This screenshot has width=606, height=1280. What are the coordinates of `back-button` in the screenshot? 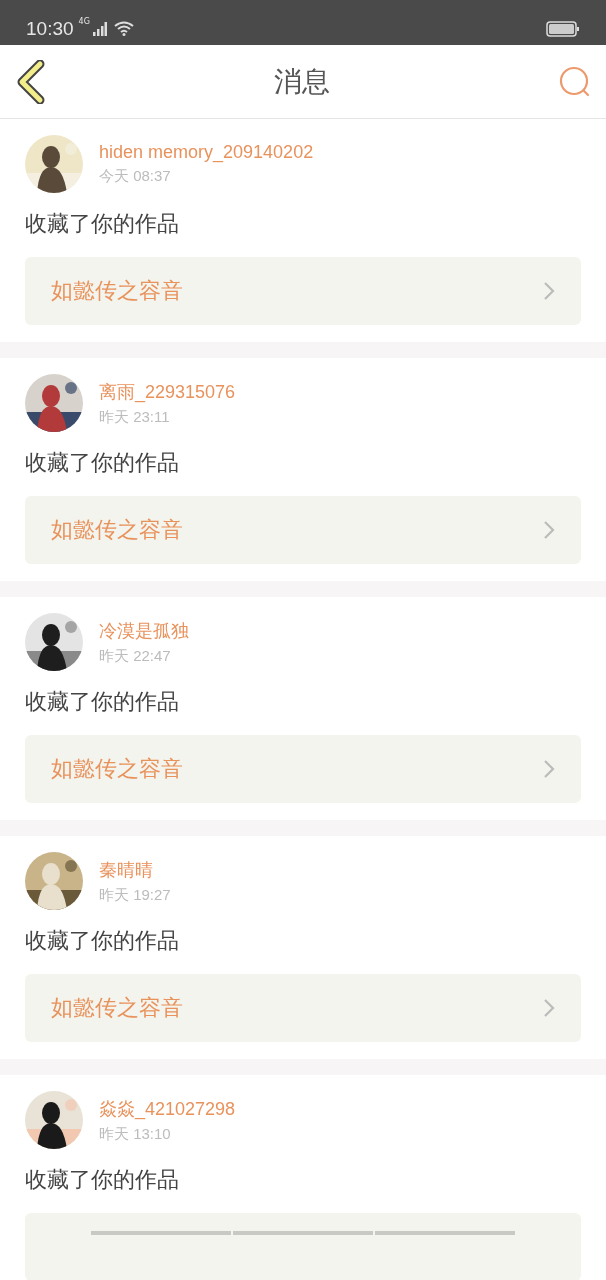 It's located at (31, 81).